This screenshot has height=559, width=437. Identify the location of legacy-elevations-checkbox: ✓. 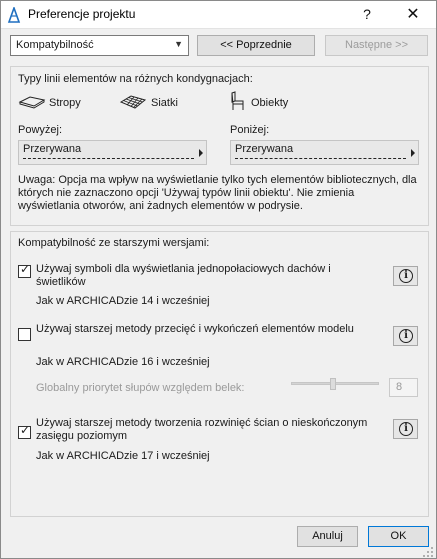
(24, 431).